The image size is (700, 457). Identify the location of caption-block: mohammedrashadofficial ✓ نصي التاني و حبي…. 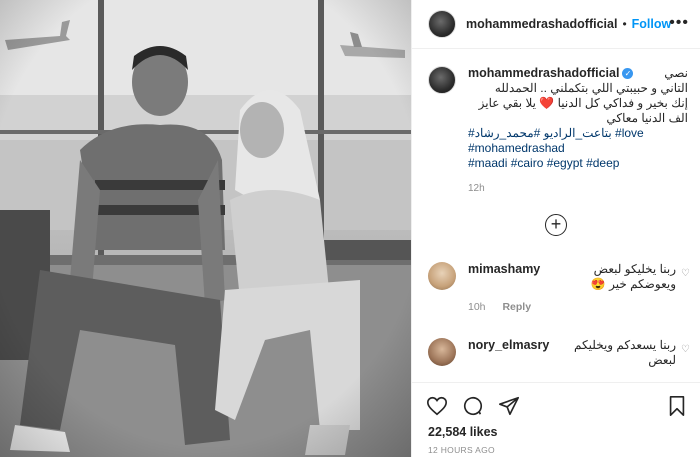
(558, 131).